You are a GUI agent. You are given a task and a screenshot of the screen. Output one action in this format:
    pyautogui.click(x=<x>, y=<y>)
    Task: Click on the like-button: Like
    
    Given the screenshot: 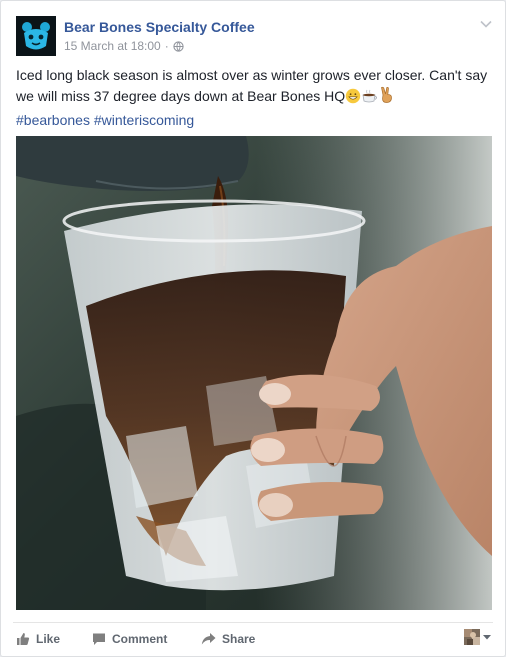 What is the action you would take?
    pyautogui.click(x=38, y=639)
    